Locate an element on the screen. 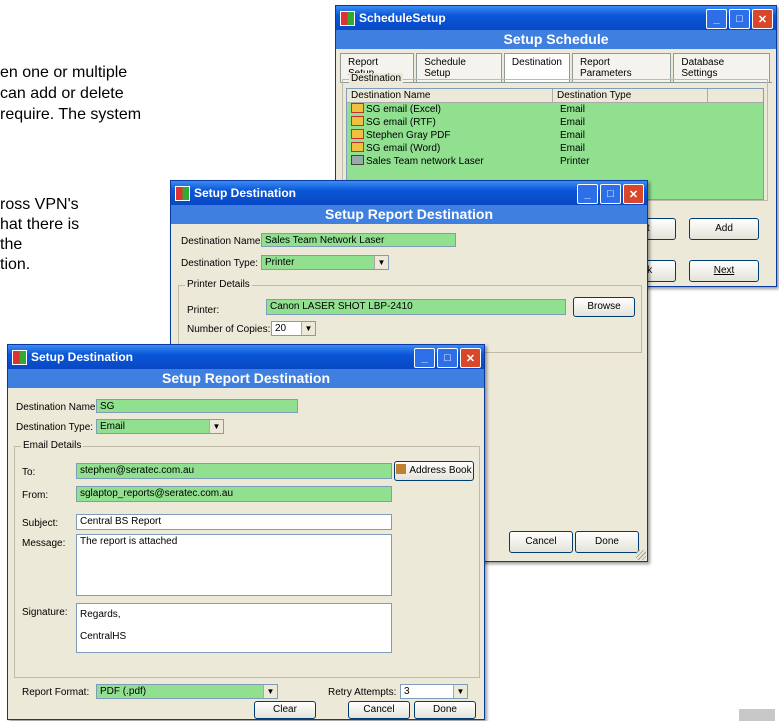 This screenshot has height=721, width=779. signature-field: Regards, CentralHS is located at coordinates (234, 628).